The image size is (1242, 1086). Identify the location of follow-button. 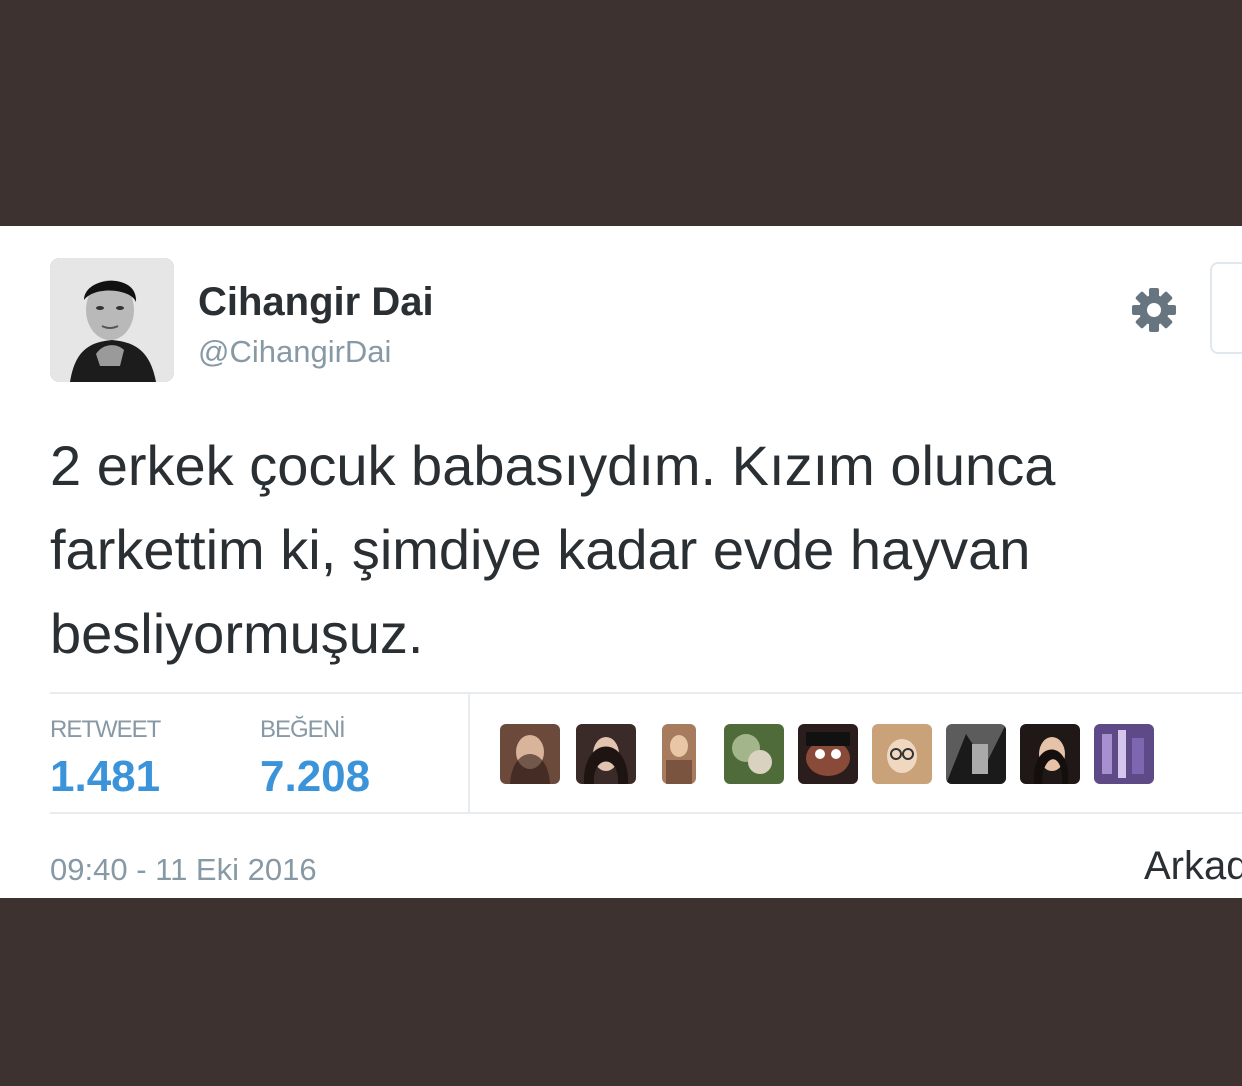
(1226, 308).